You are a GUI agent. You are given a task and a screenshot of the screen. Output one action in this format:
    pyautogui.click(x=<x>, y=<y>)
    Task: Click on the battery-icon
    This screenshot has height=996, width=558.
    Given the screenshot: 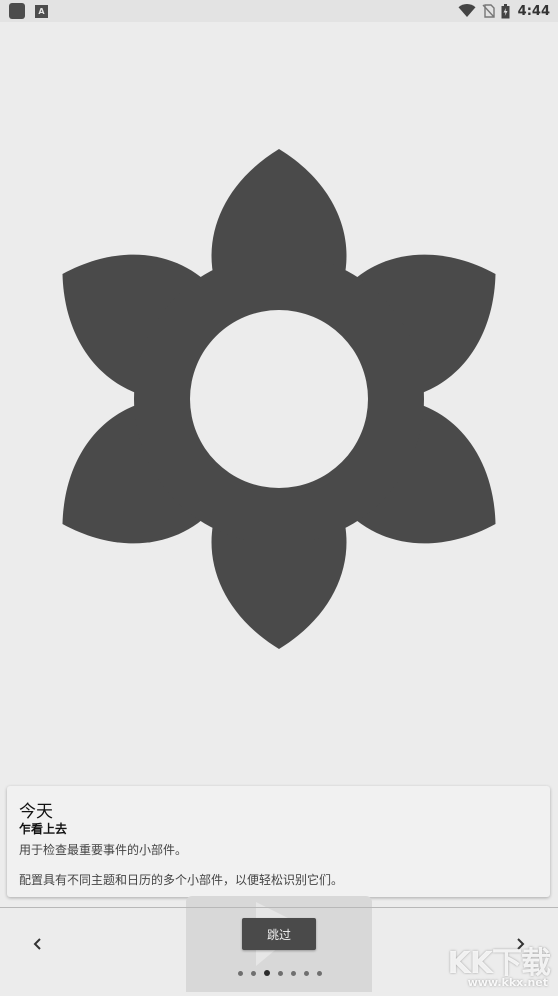 What is the action you would take?
    pyautogui.click(x=505, y=10)
    